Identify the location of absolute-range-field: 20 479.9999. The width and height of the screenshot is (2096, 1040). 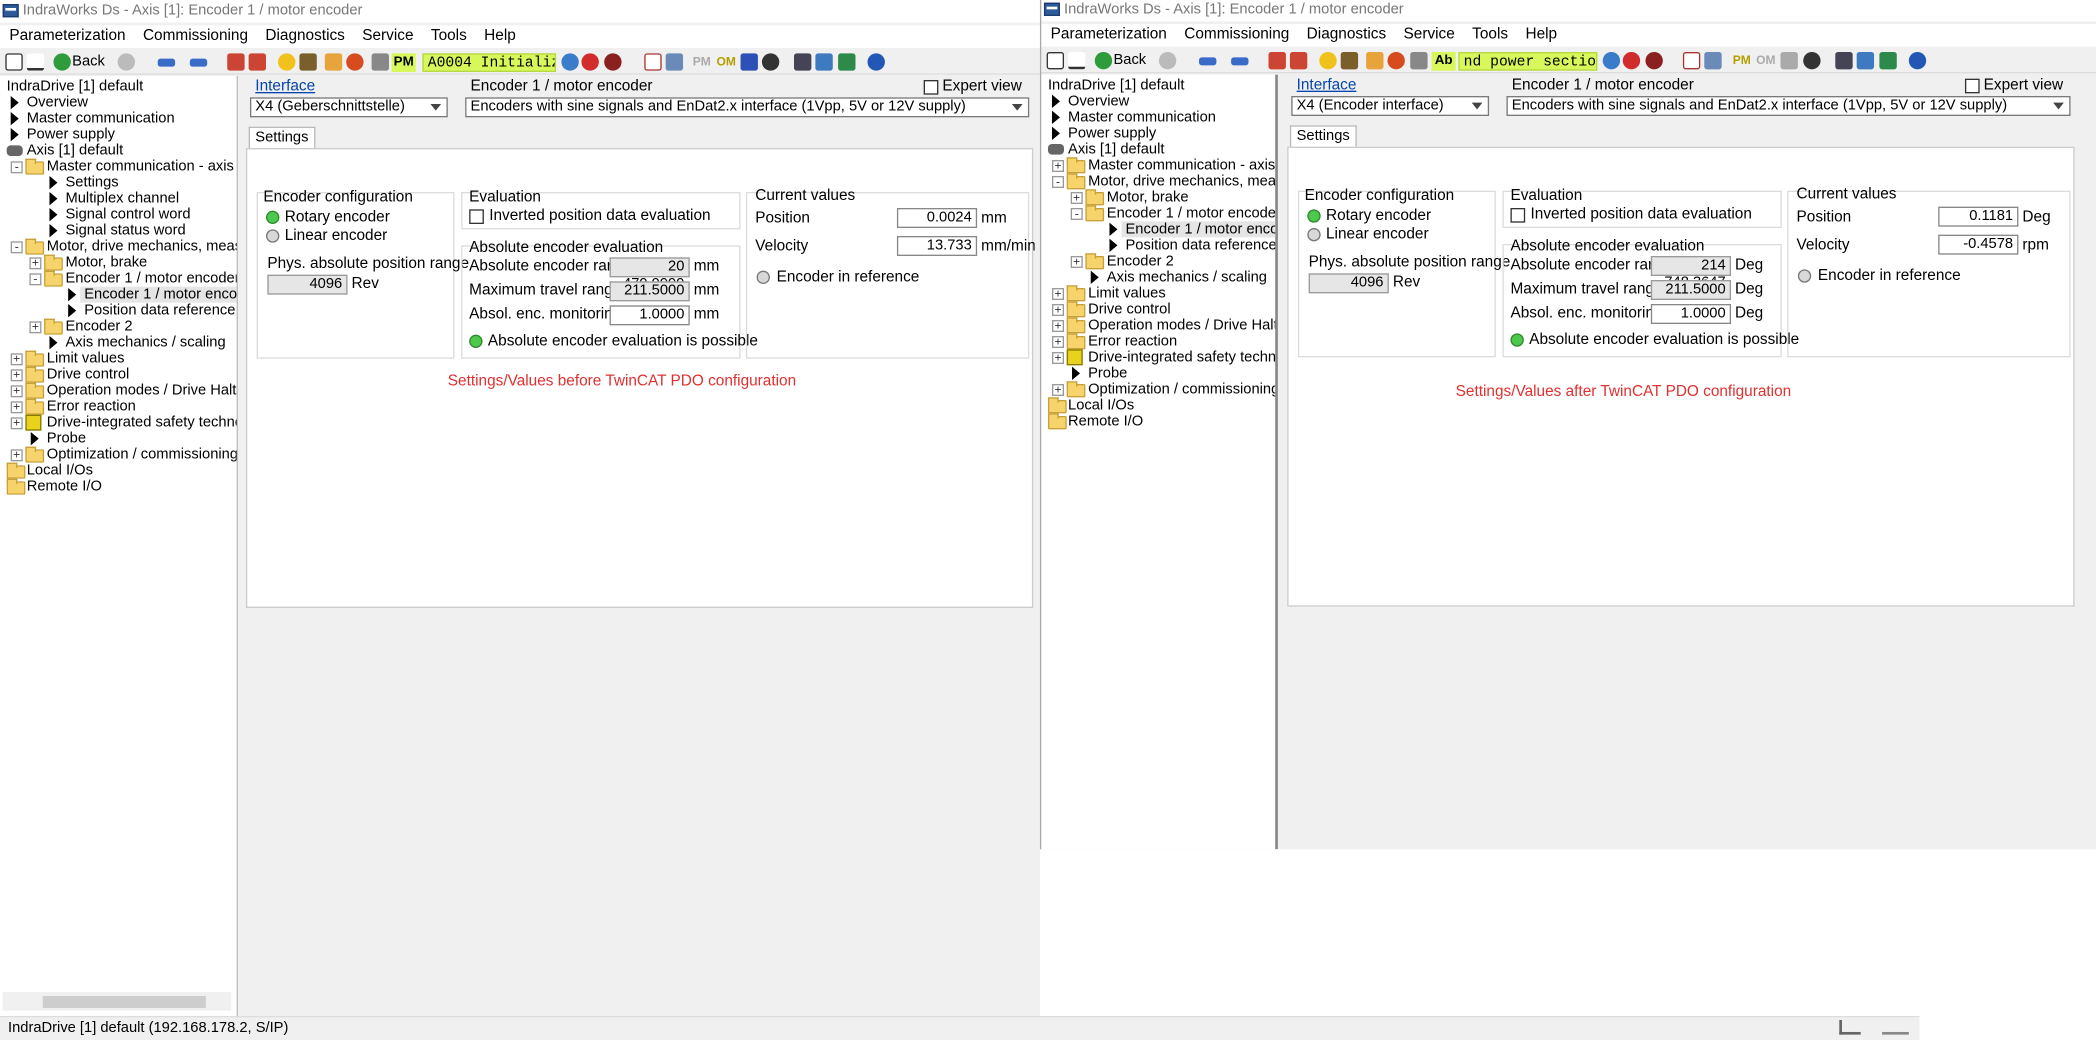
(649, 274).